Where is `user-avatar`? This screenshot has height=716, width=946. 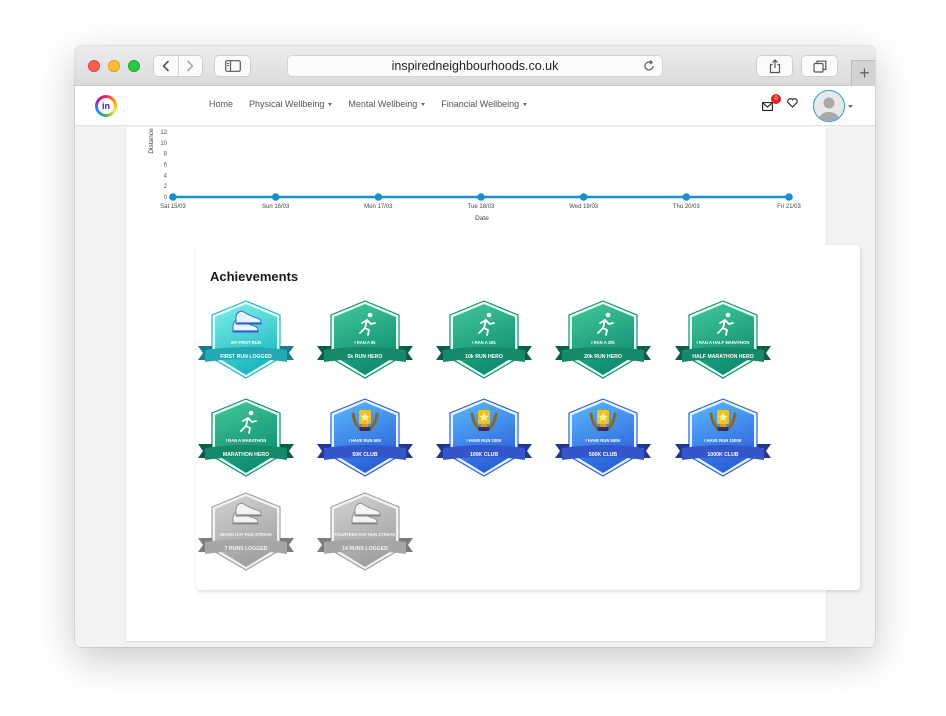
user-avatar is located at coordinates (829, 106).